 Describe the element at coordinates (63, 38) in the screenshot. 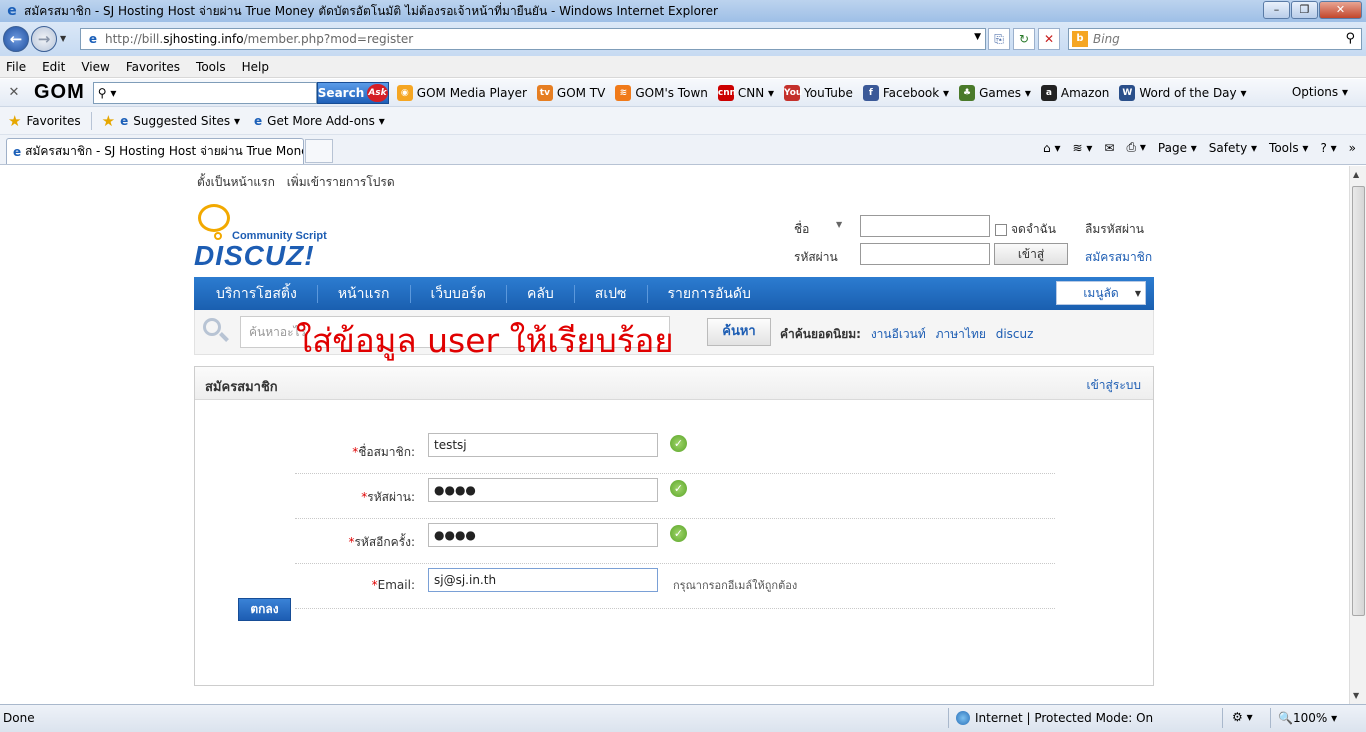

I see `history-dropdown-icon: ▼` at that location.